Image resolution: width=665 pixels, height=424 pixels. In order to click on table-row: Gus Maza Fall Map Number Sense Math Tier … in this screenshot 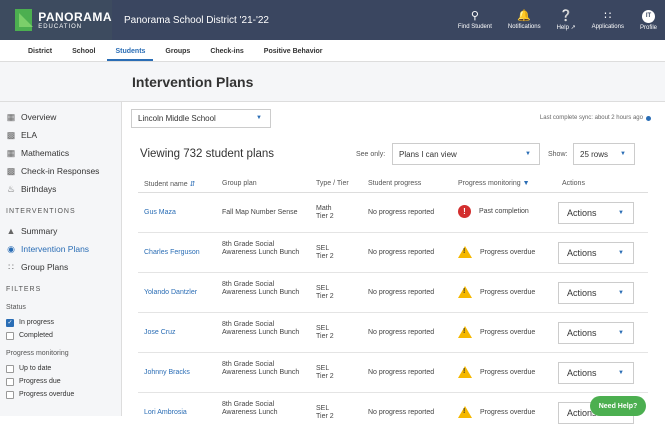, I will do `click(393, 213)`.